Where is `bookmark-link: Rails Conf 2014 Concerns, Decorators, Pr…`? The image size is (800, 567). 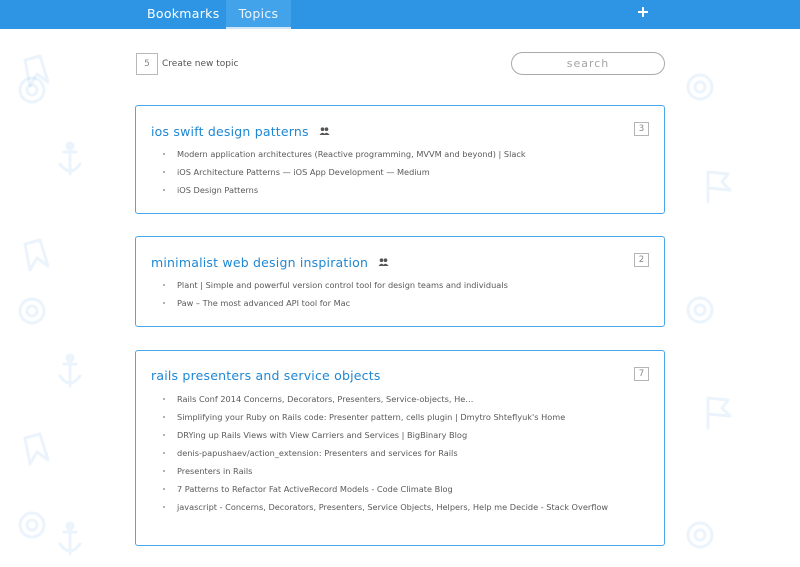 bookmark-link: Rails Conf 2014 Concerns, Decorators, Pr… is located at coordinates (325, 399).